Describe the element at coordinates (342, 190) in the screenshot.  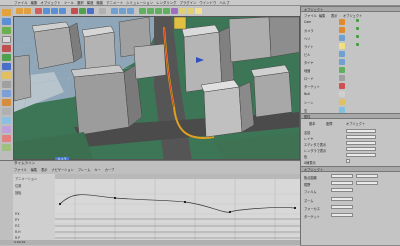
I see `film-field` at that location.